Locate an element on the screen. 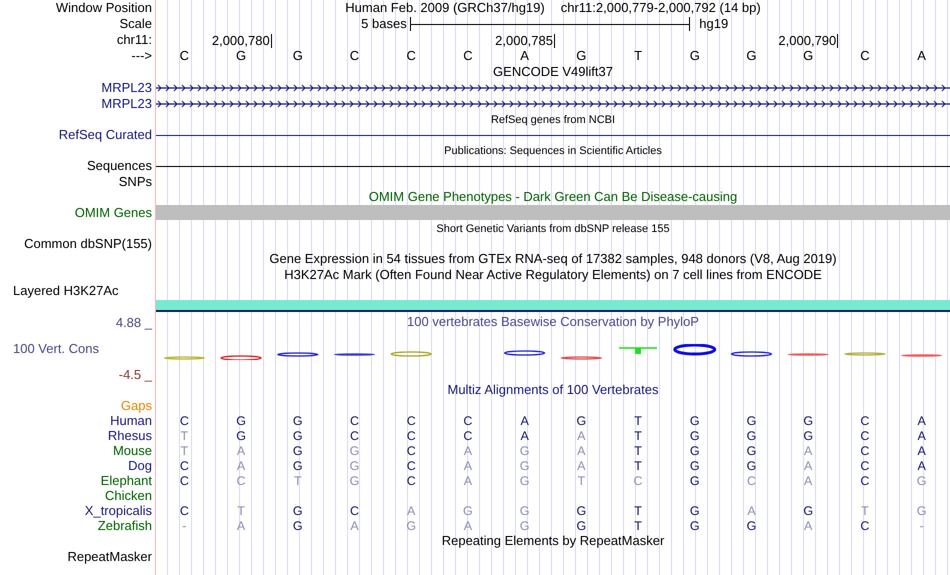  track-title: Multiz Alignments of 100 Vertebrates is located at coordinates (552, 390).